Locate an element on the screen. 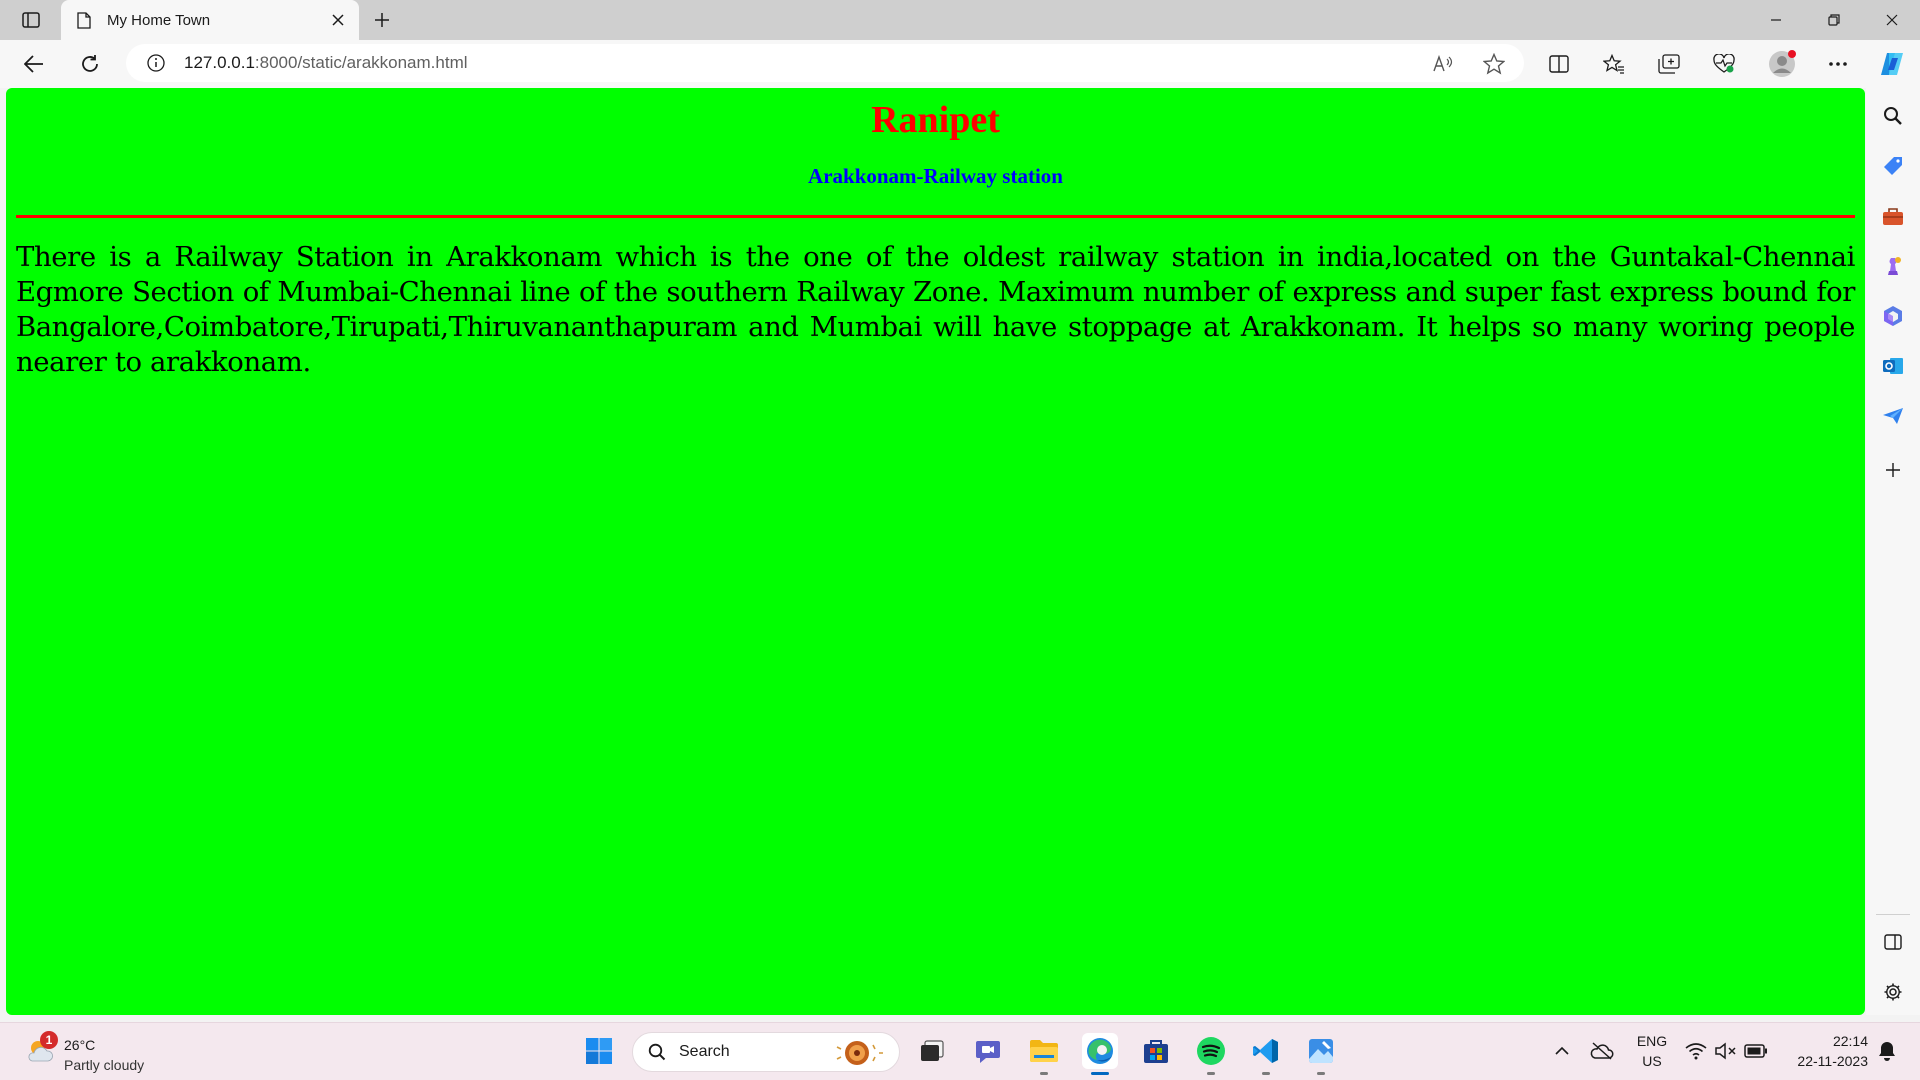 This screenshot has height=1080, width=1920. gear-icon is located at coordinates (1893, 992).